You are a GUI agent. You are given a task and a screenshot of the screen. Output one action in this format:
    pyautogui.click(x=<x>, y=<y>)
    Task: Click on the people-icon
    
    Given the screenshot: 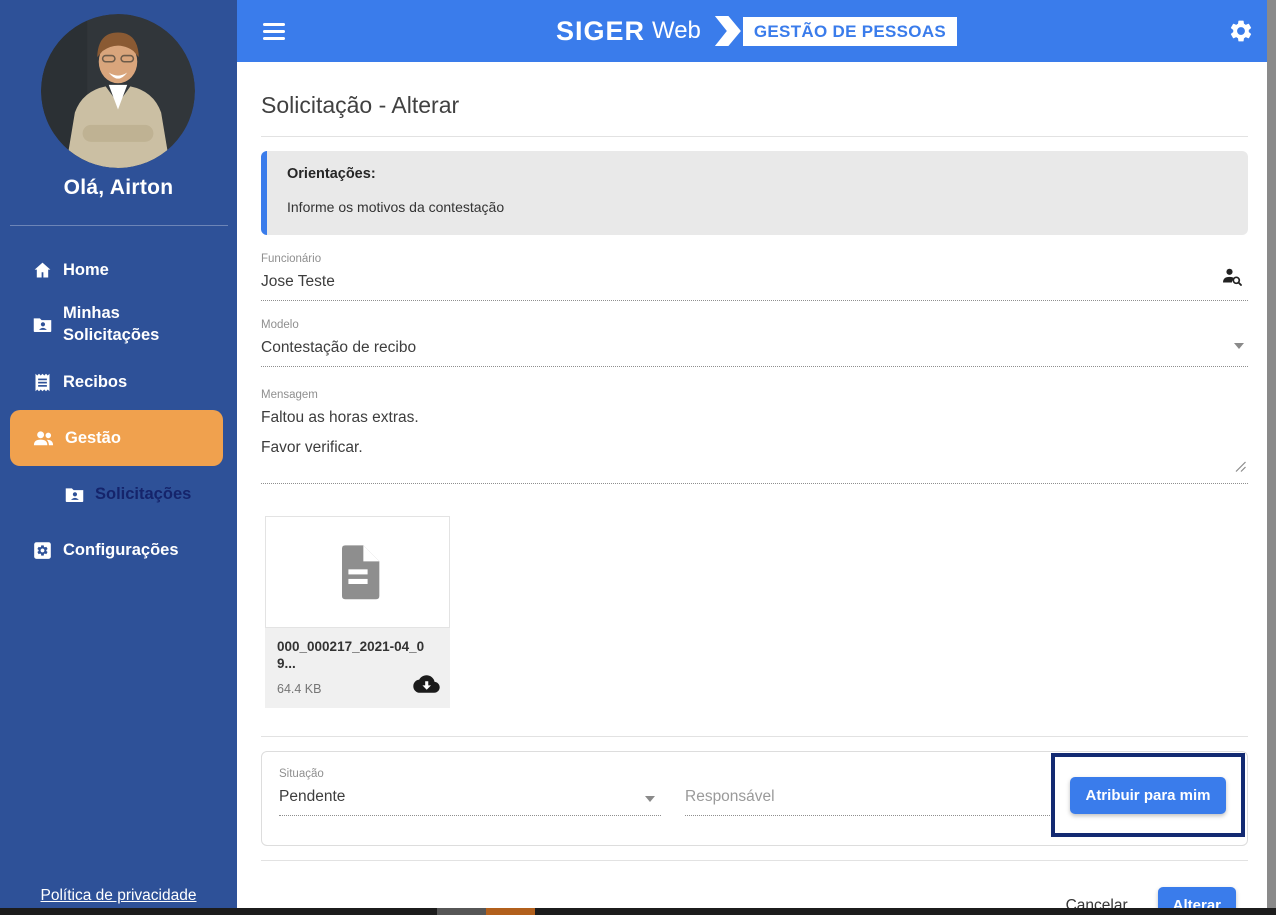 What is the action you would take?
    pyautogui.click(x=43, y=437)
    